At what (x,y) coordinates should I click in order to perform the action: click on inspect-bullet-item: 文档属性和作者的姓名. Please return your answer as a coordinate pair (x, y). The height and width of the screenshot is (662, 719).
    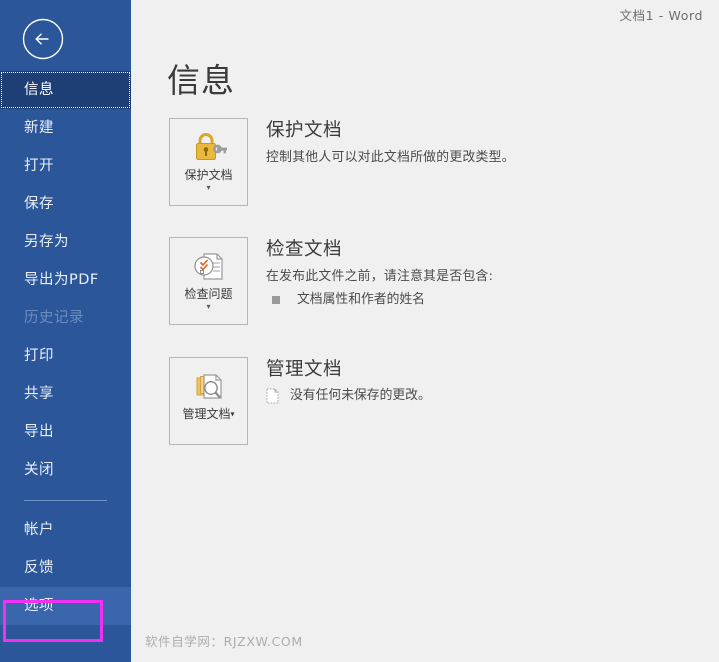
    Looking at the image, I should click on (477, 300).